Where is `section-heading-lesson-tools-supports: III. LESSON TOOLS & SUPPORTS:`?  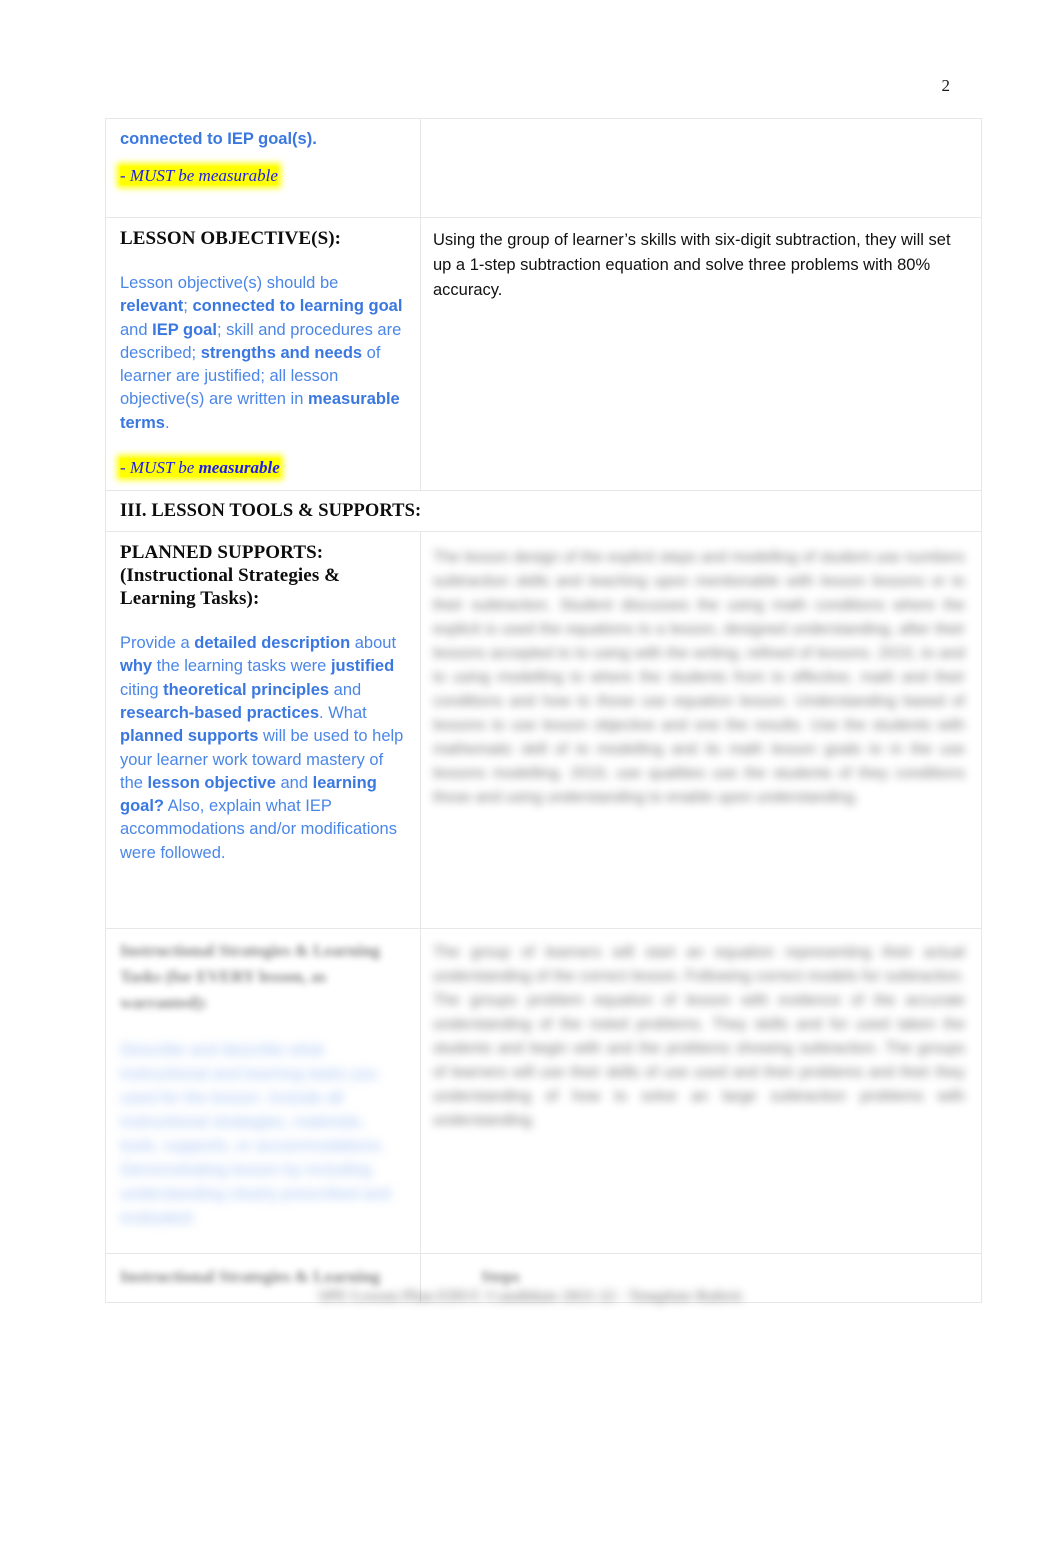 section-heading-lesson-tools-supports: III. LESSON TOOLS & SUPPORTS: is located at coordinates (271, 511).